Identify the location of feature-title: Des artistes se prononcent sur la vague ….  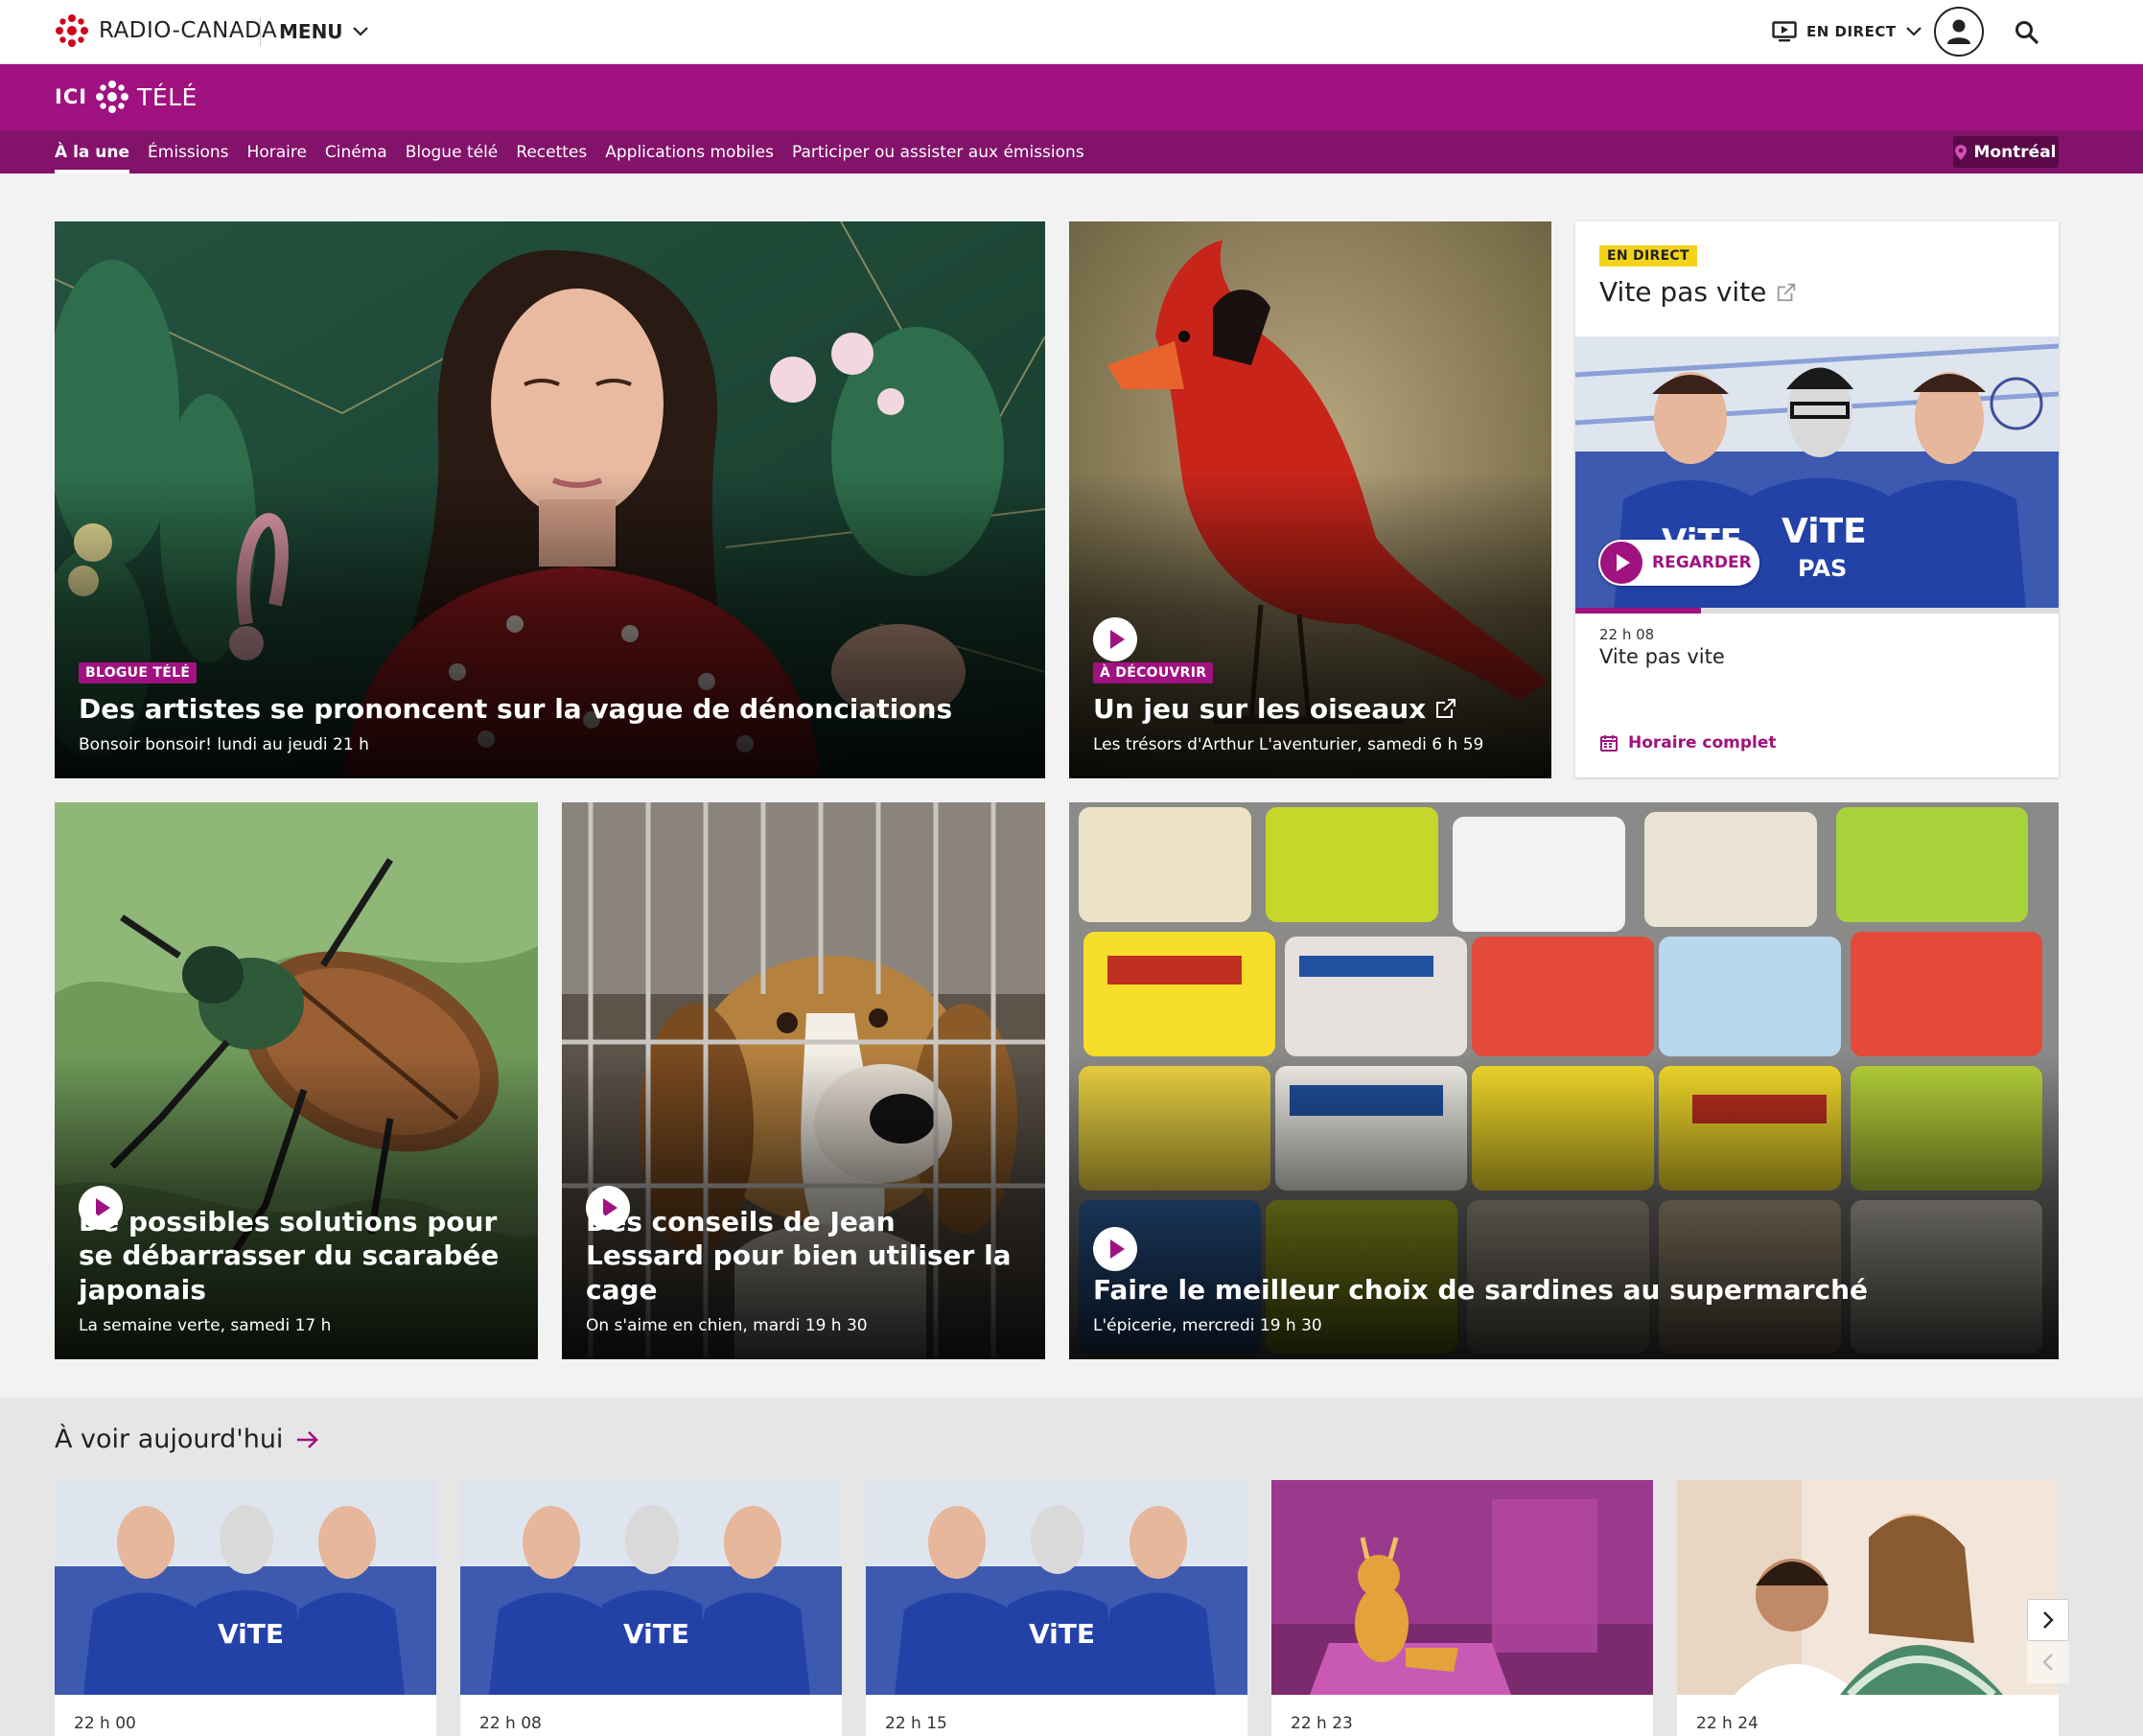
(550, 709).